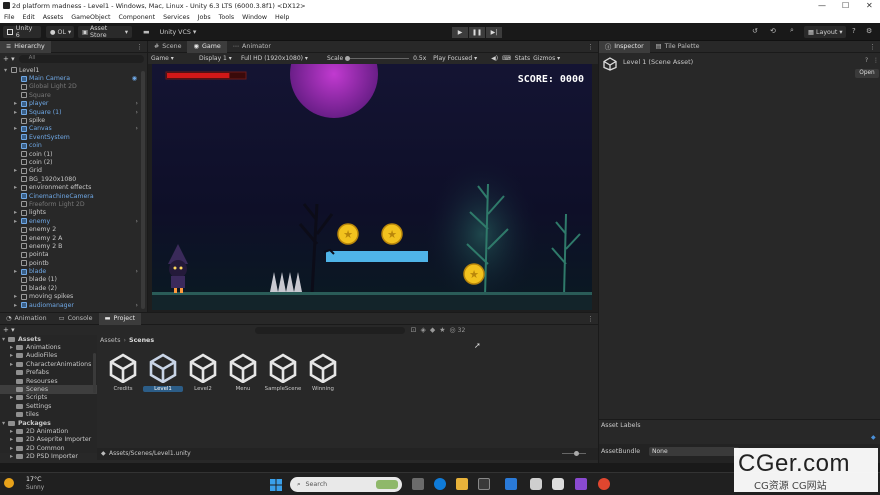 This screenshot has width=880, height=495. What do you see at coordinates (73, 179) in the screenshot?
I see `hierarchy-item: BG_1920x1080` at bounding box center [73, 179].